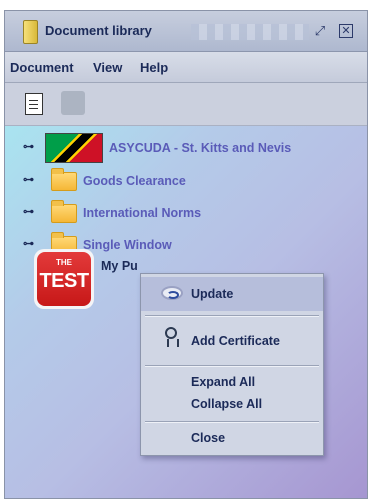 The width and height of the screenshot is (375, 503). I want to click on tree-item-goods-clearance: ⊶ Goods Clearance, so click(186, 180).